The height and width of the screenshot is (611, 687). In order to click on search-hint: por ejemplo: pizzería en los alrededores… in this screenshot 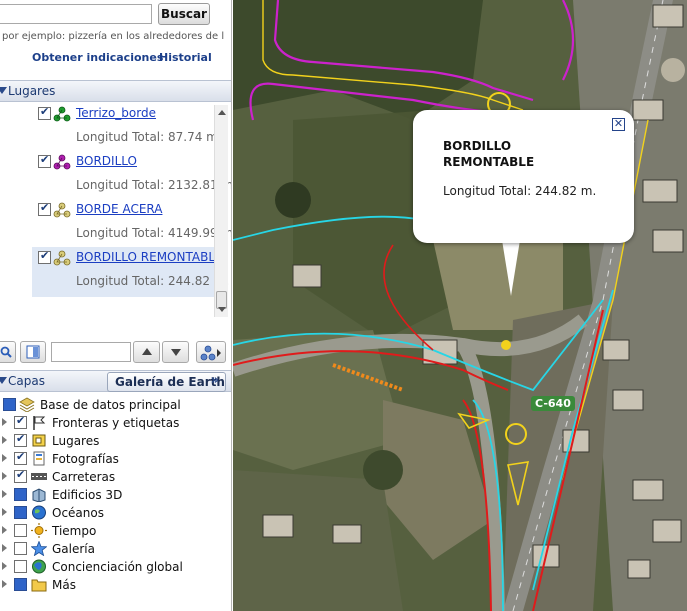, I will do `click(113, 36)`.